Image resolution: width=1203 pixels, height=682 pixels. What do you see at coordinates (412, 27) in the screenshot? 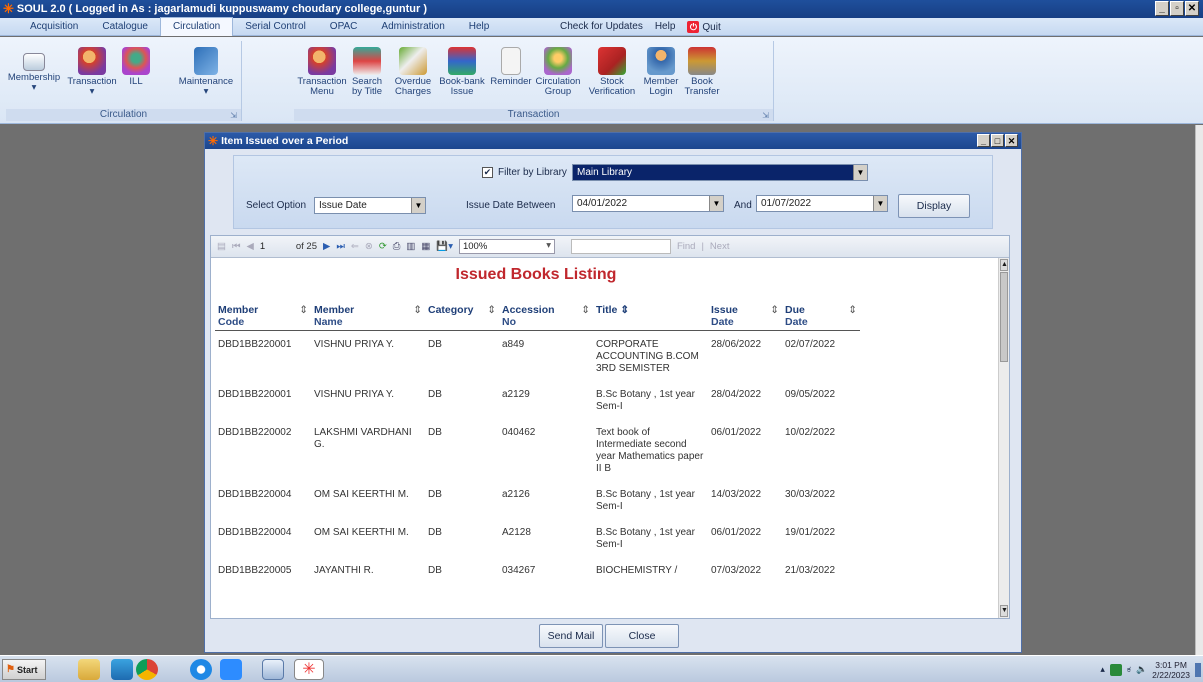
I see `tab-administration: Administration` at bounding box center [412, 27].